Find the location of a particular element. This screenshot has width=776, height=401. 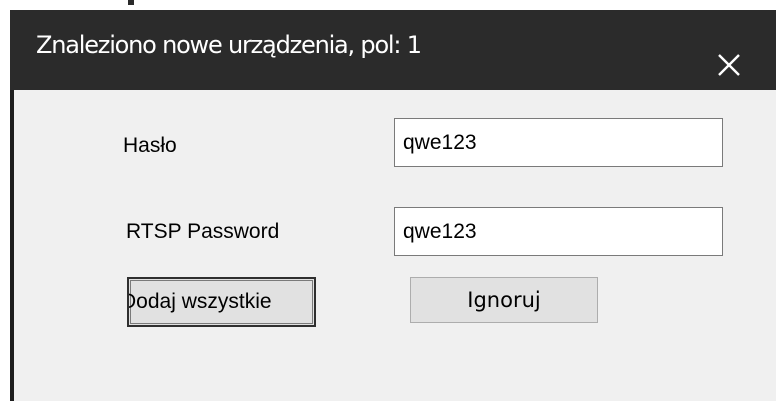

ignore-button: Ignoruj is located at coordinates (504, 300).